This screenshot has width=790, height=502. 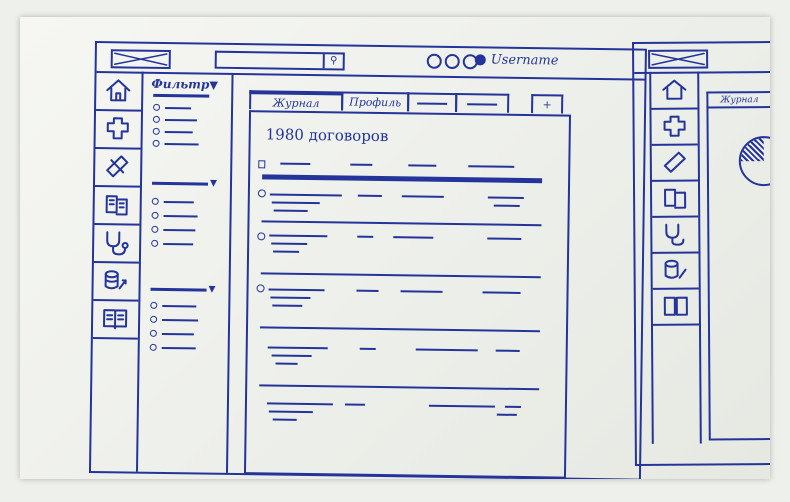 What do you see at coordinates (525, 61) in the screenshot?
I see `username-label: Username` at bounding box center [525, 61].